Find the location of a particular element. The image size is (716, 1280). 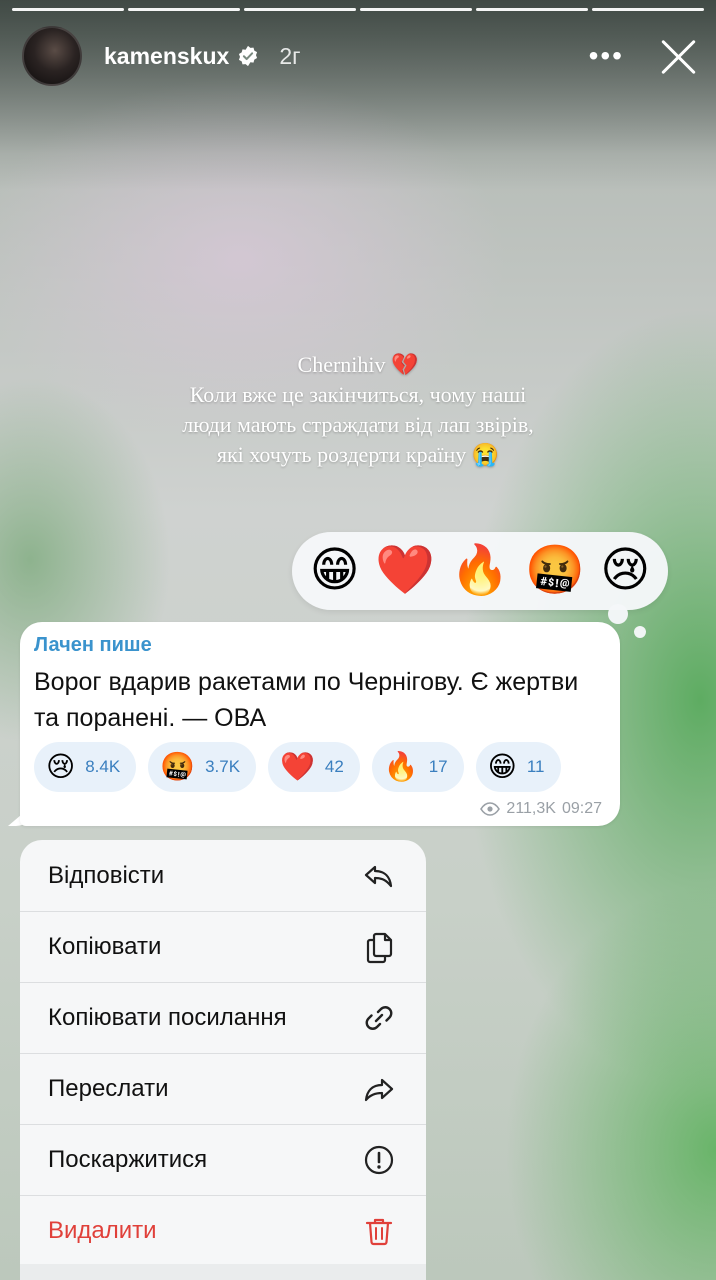

chip-emoji: 🤬 is located at coordinates (178, 766).